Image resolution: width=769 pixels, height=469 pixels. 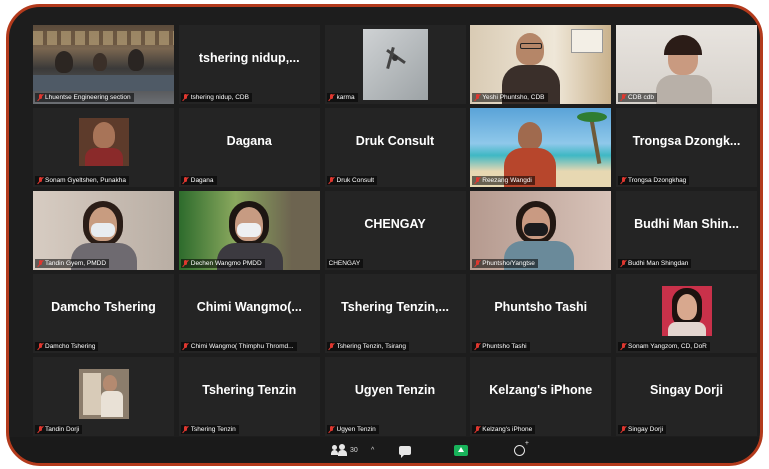 I want to click on participant-name-label: Phuntsho Tashi, so click(x=501, y=346).